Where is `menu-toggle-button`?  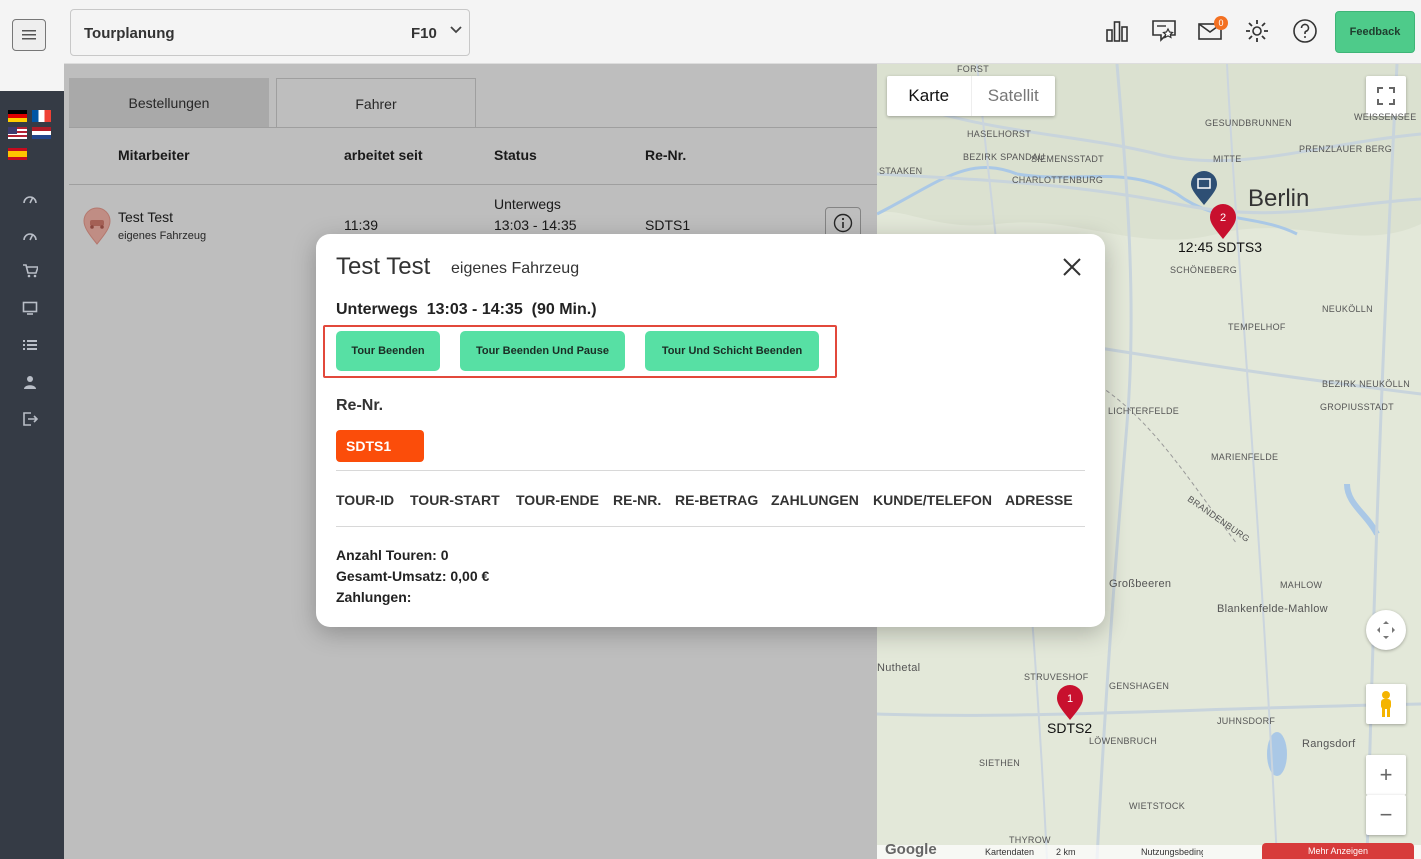 menu-toggle-button is located at coordinates (29, 35).